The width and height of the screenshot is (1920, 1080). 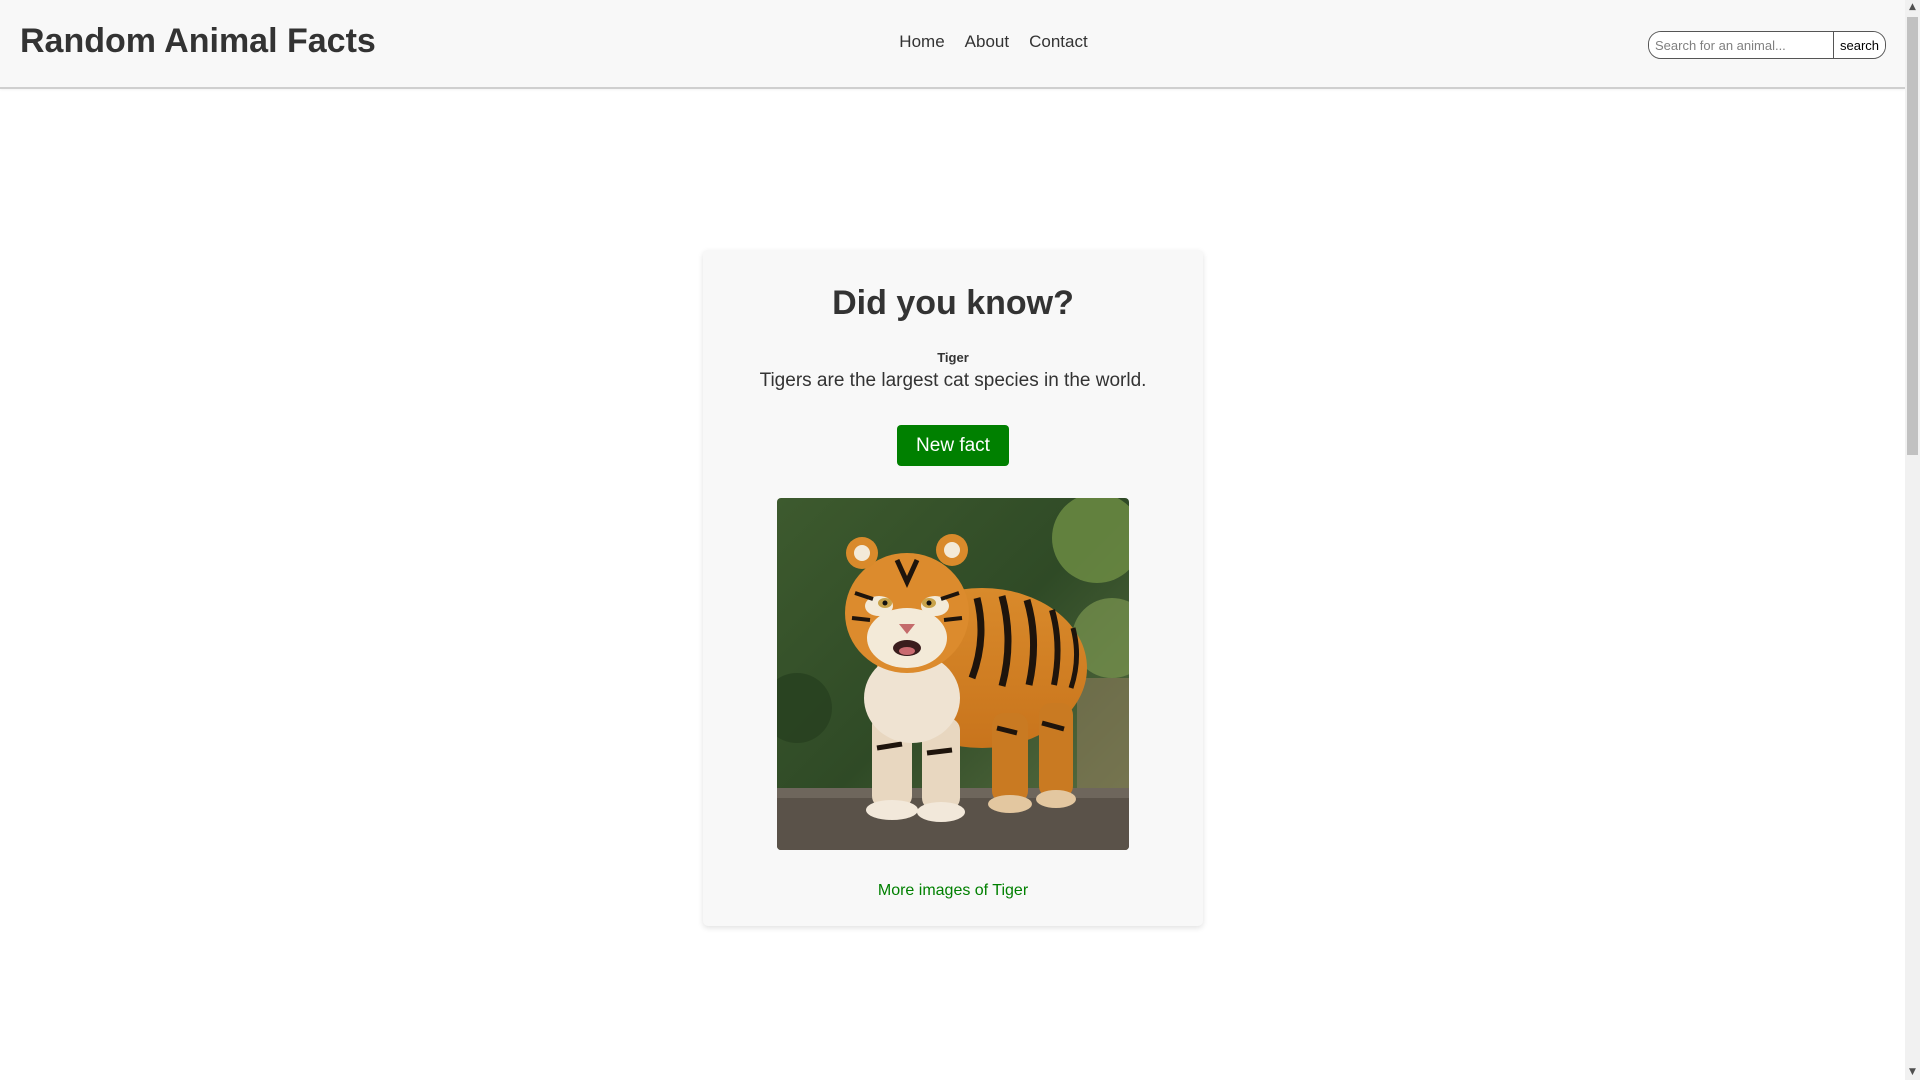 I want to click on search-form: search, so click(x=1767, y=45).